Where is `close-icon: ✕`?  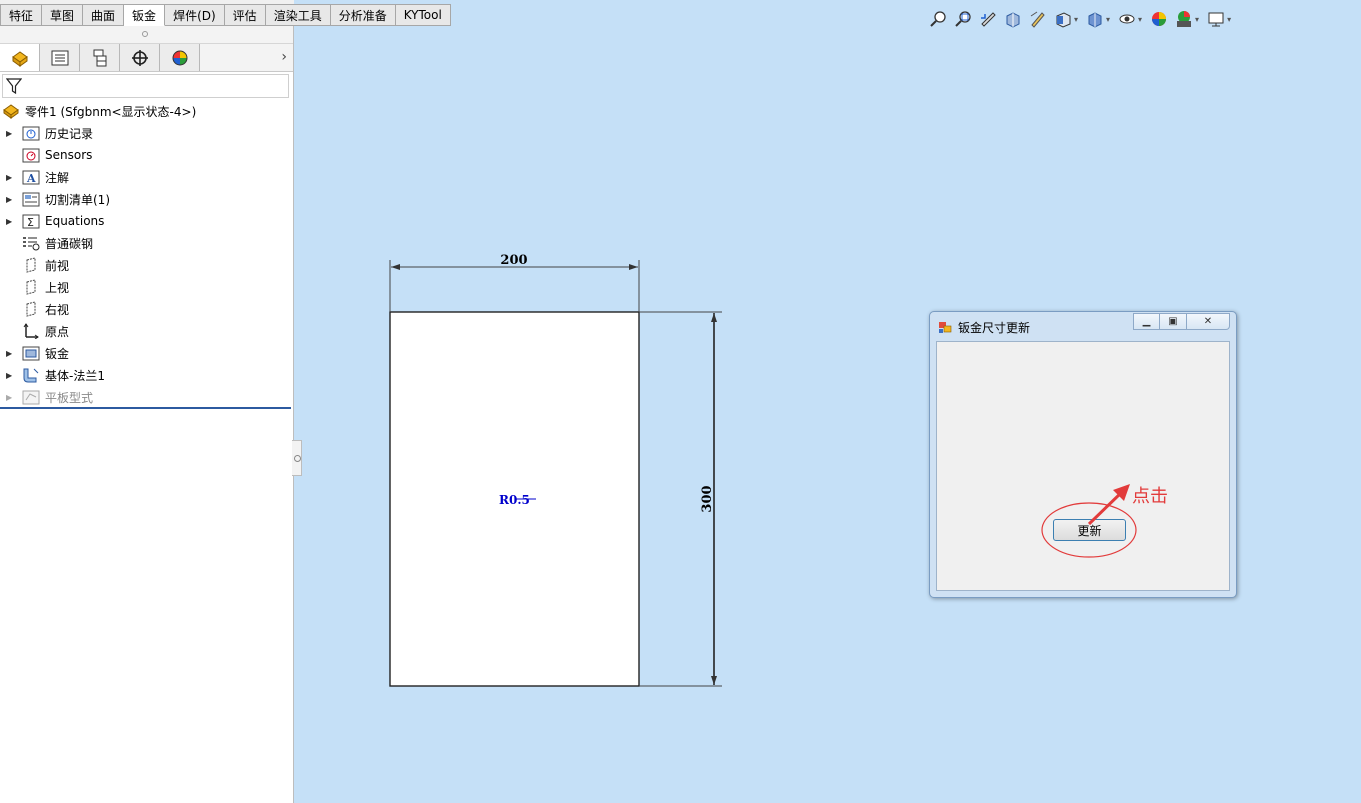
close-icon: ✕ is located at coordinates (1208, 321).